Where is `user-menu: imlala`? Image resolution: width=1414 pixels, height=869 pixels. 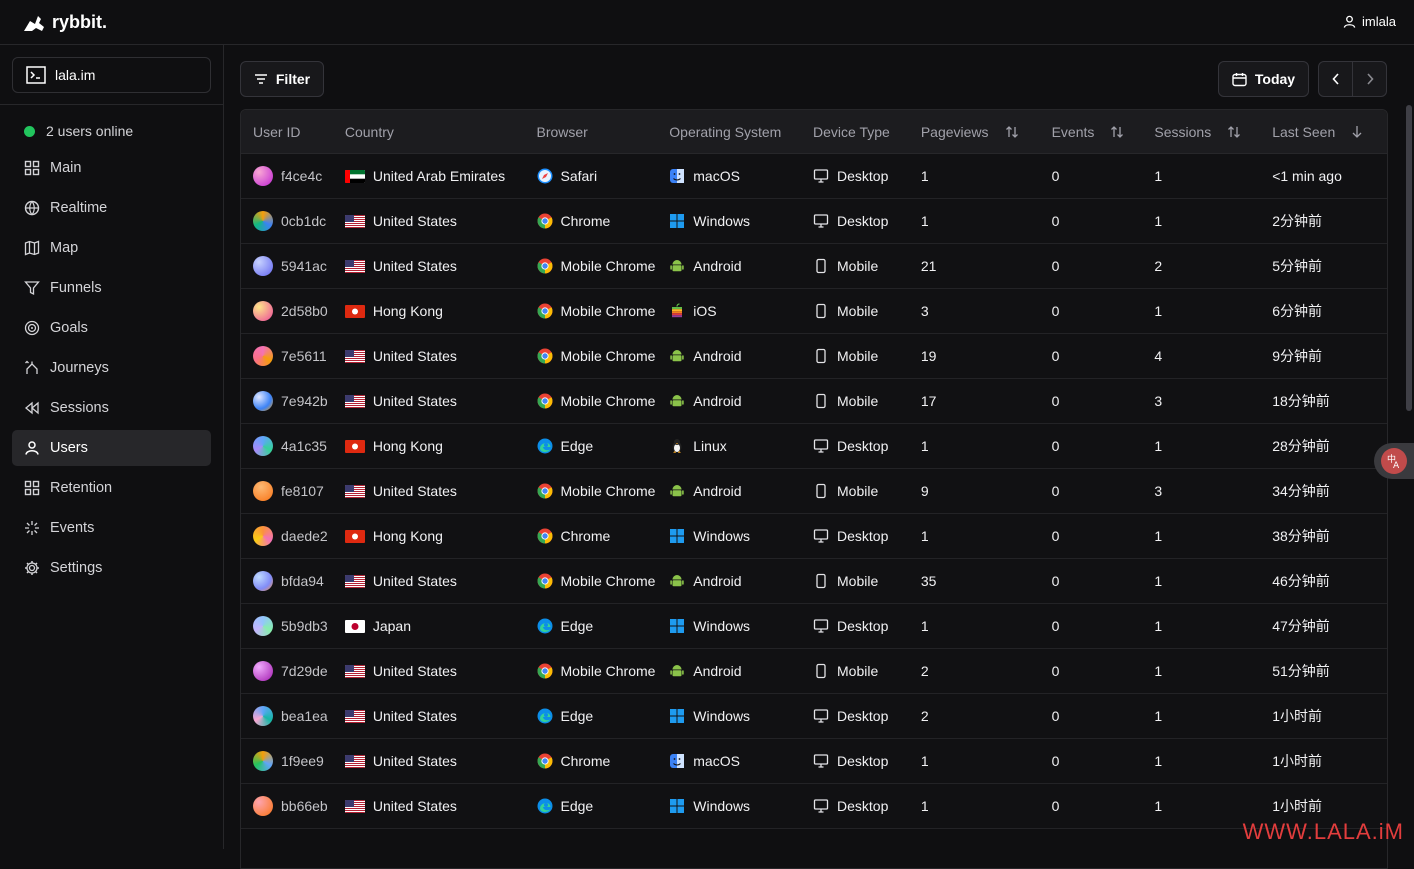 user-menu: imlala is located at coordinates (1369, 21).